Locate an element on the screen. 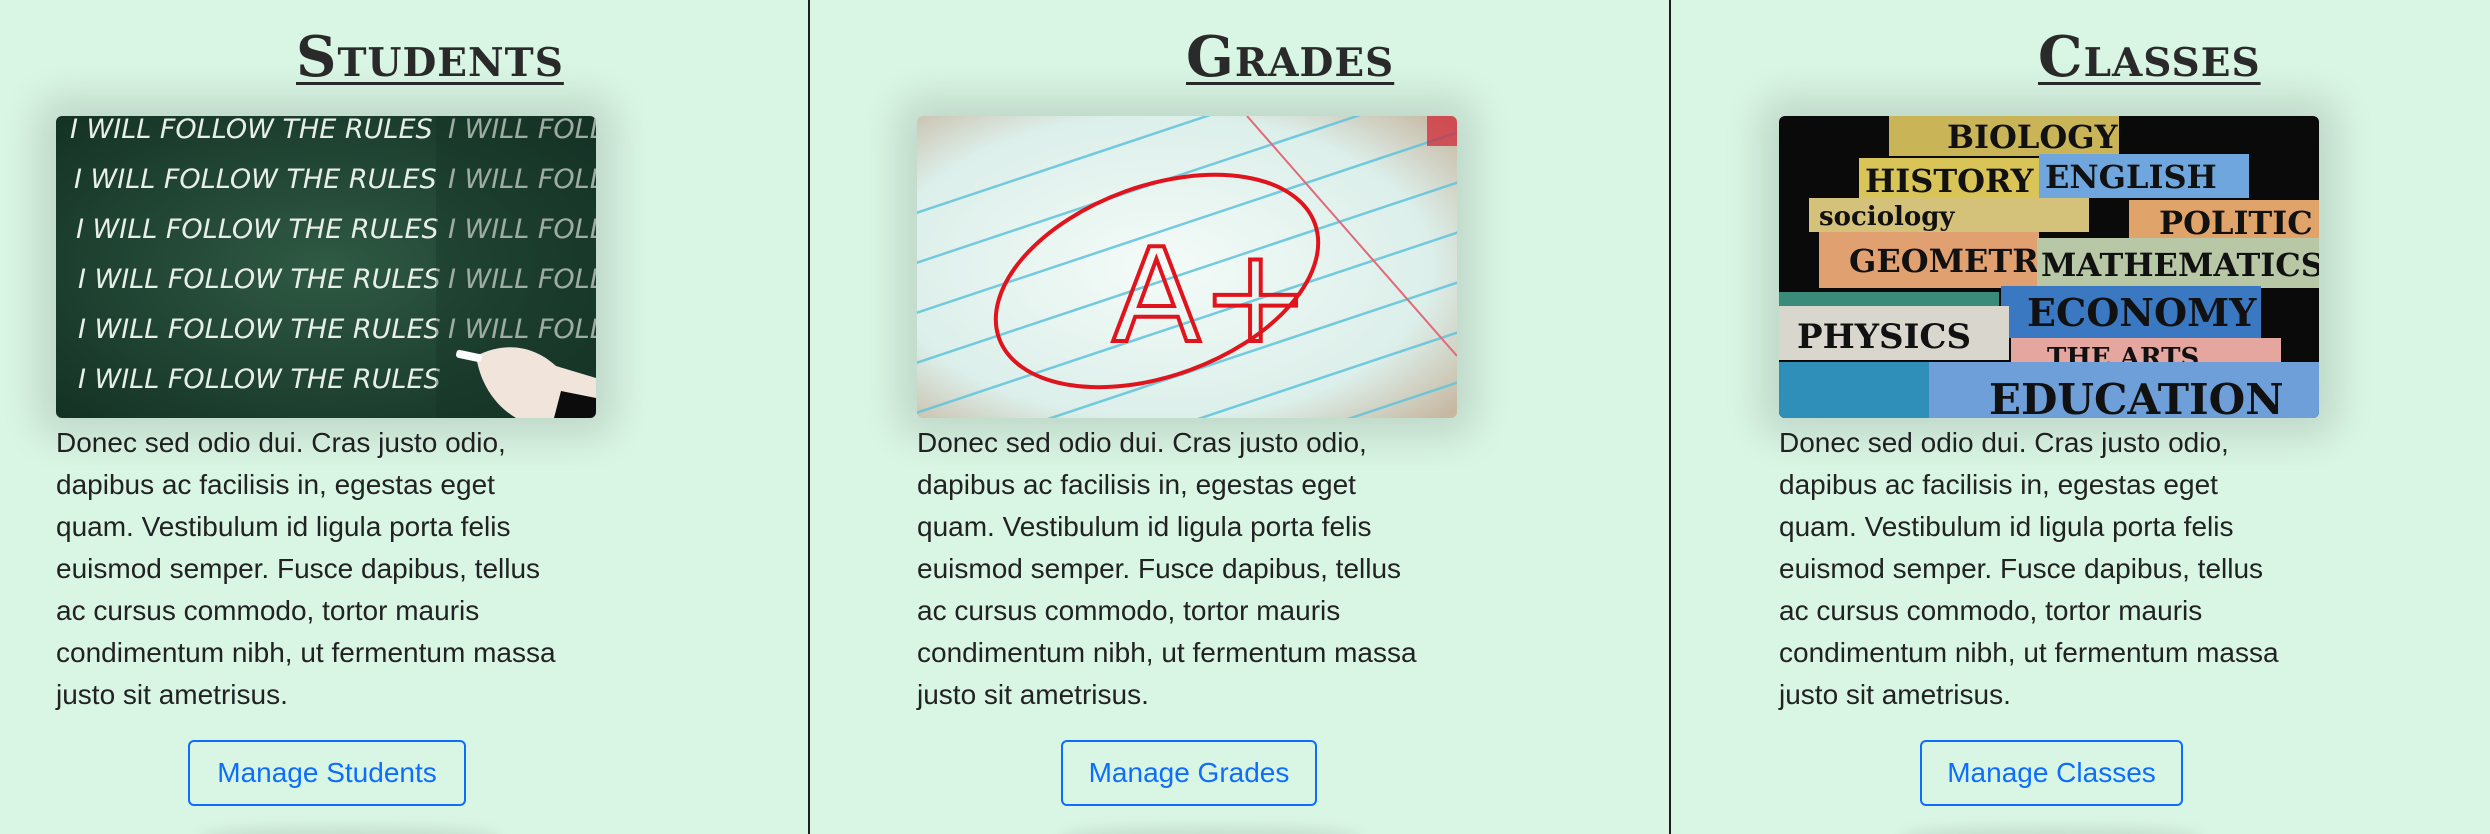 The height and width of the screenshot is (834, 2490). book-spine: PHYSICS is located at coordinates (1884, 337).